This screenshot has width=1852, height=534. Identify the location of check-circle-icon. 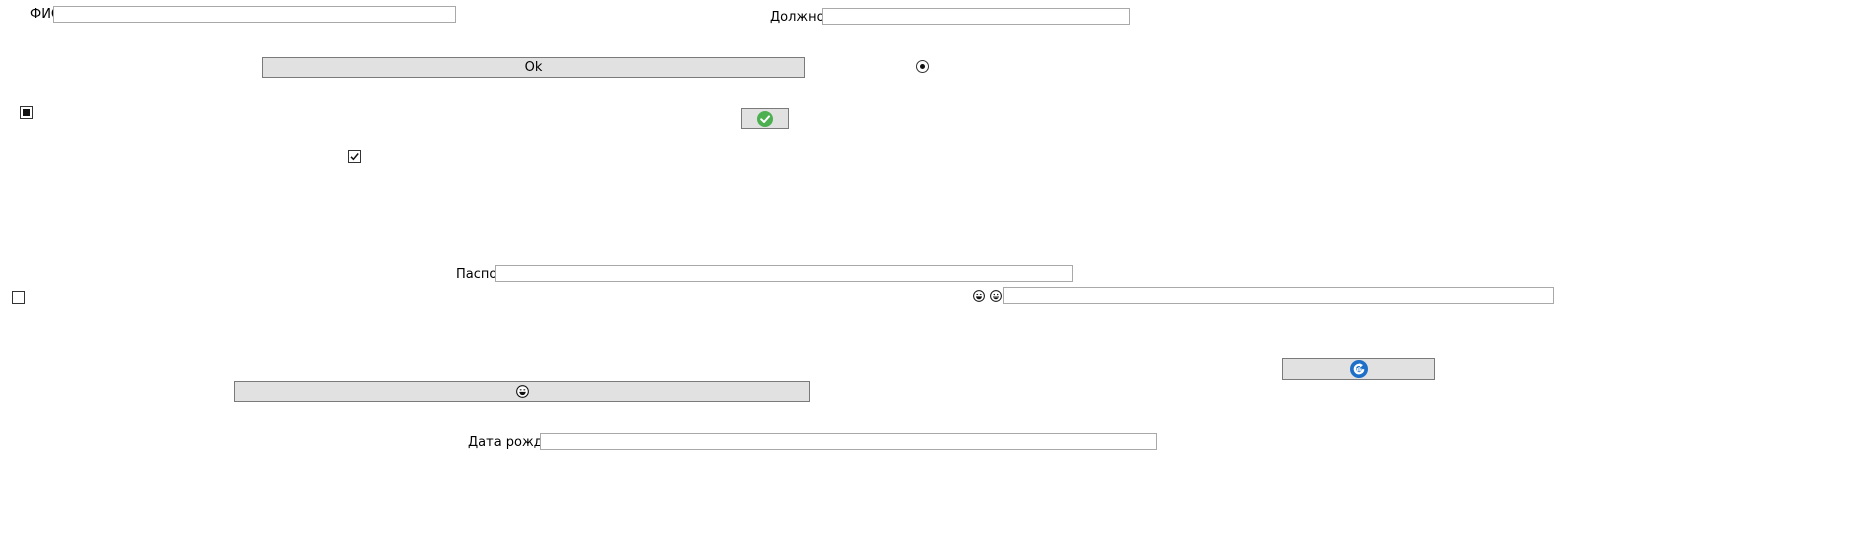
(765, 118).